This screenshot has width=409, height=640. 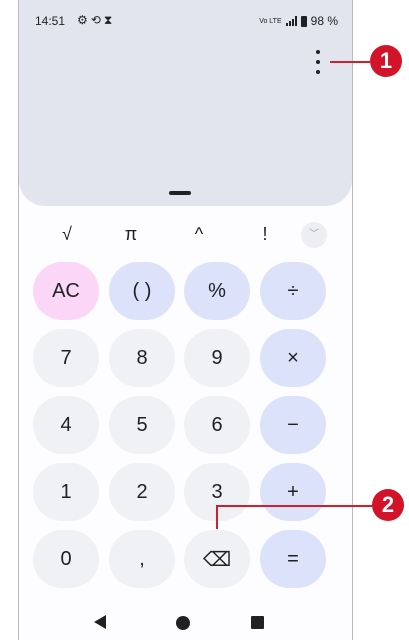 I want to click on home-icon, so click(x=183, y=623).